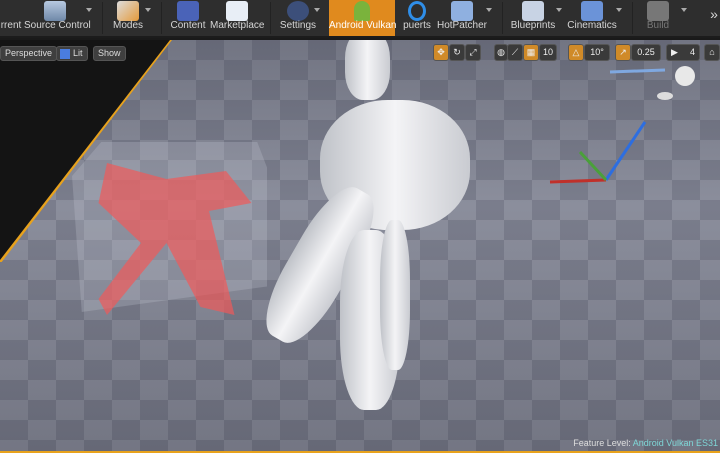  What do you see at coordinates (489, 10) in the screenshot?
I see `hotpatcher-dropdown` at bounding box center [489, 10].